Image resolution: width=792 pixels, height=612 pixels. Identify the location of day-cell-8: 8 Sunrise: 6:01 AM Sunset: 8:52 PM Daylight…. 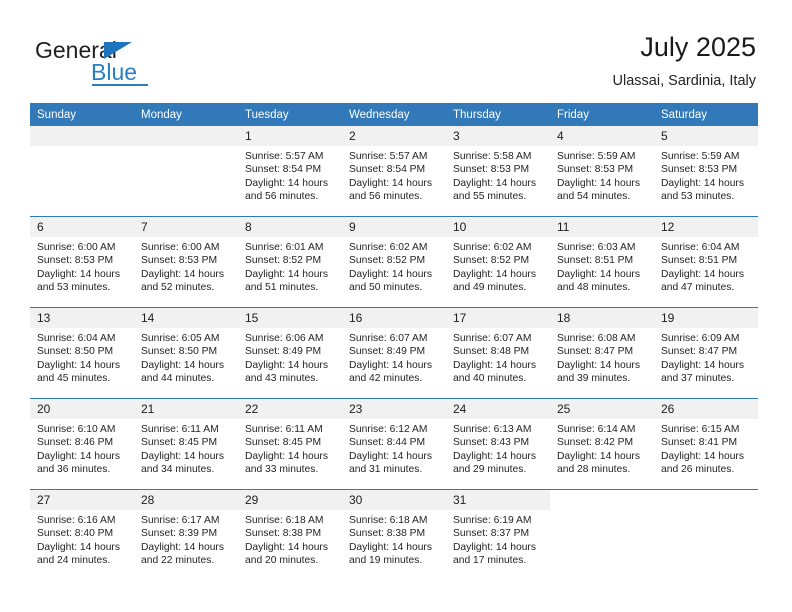
(290, 261).